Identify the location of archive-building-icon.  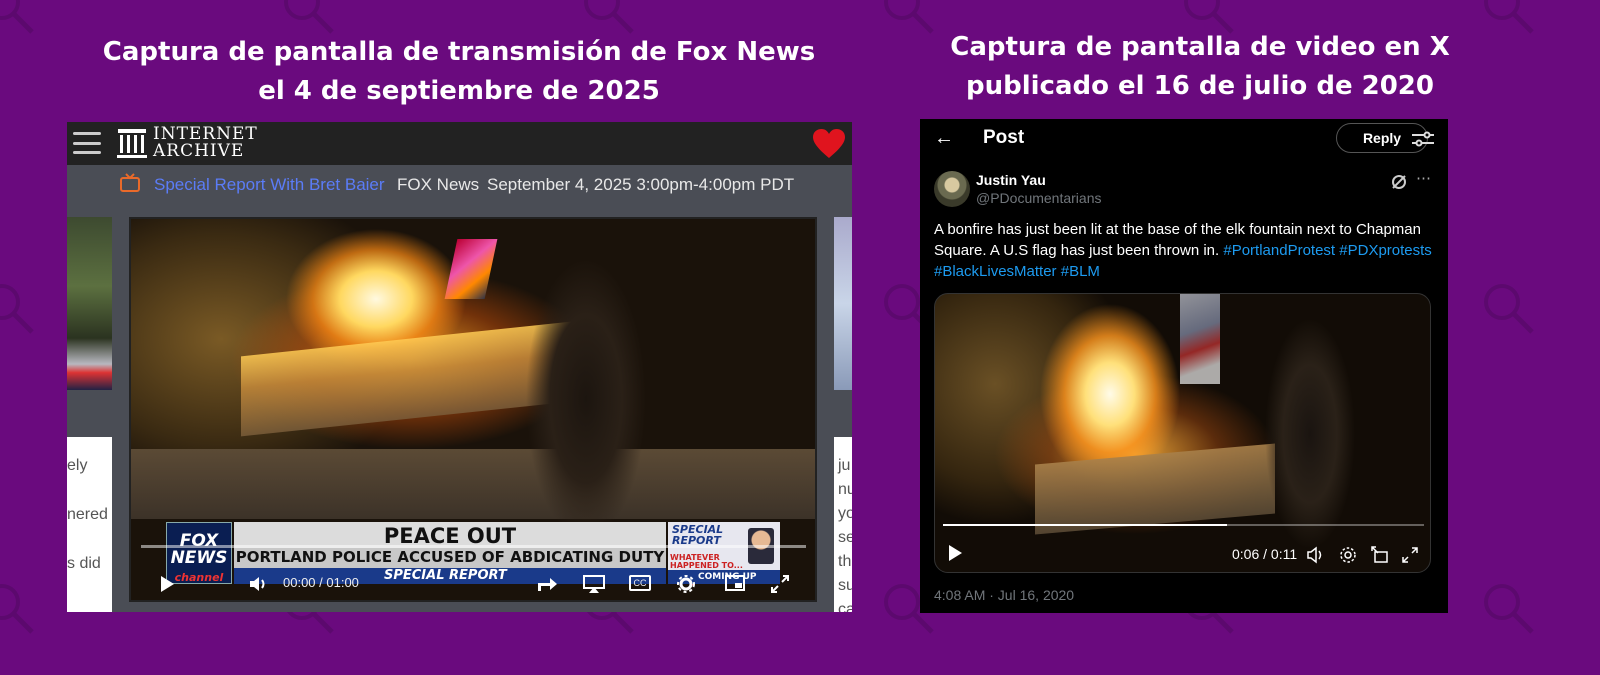
(132, 143).